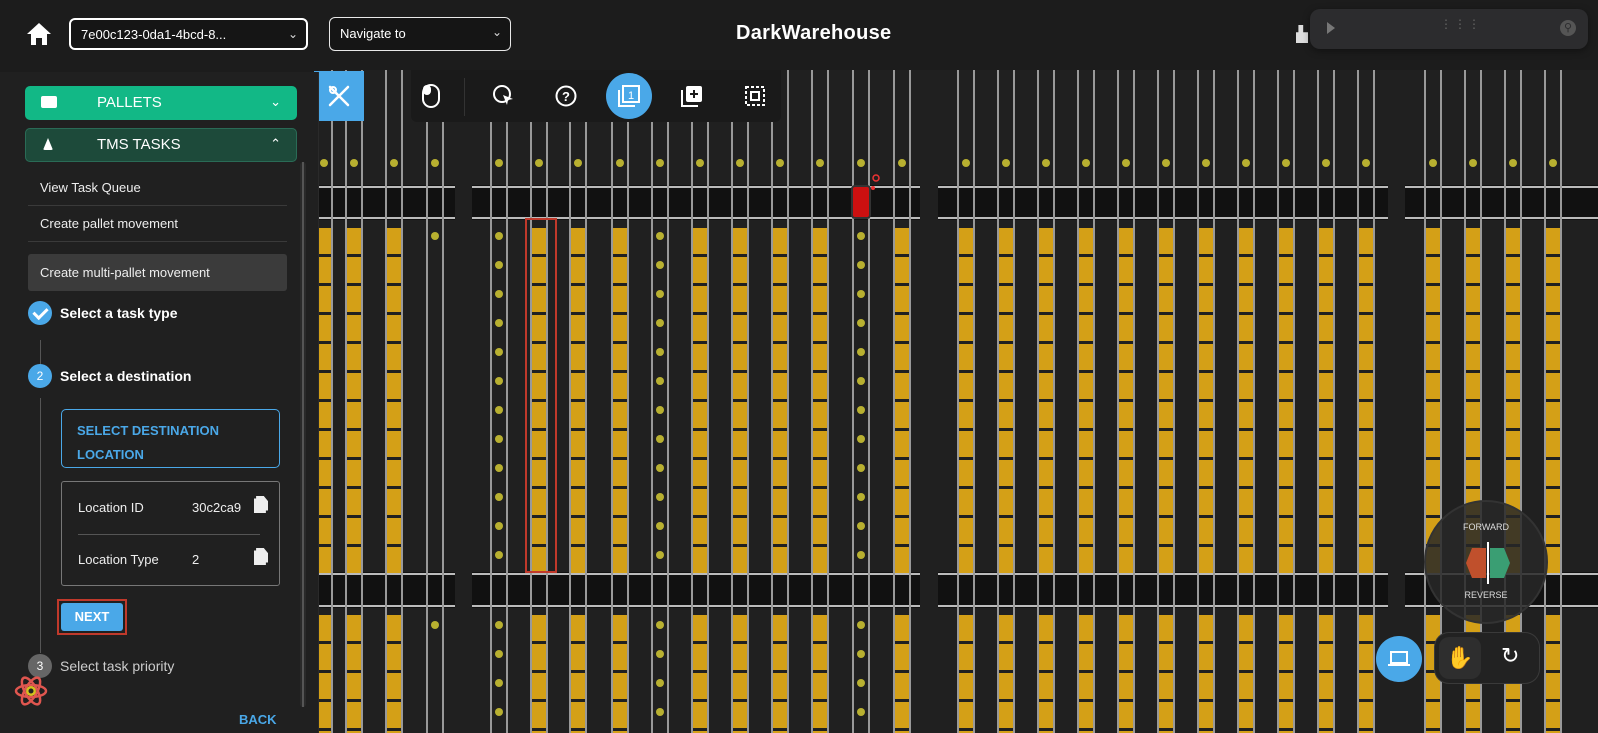 This screenshot has height=733, width=1598. I want to click on robot-select: 7e00c123-0da1-4bcd-8... ⌄, so click(188, 34).